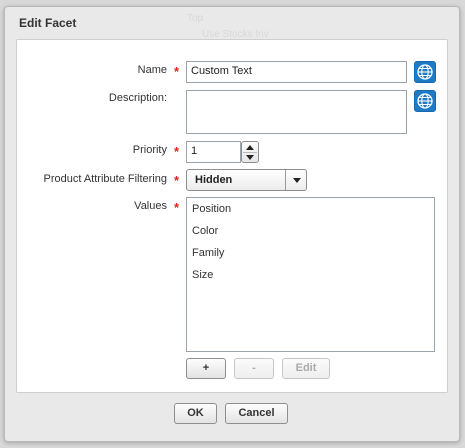 The width and height of the screenshot is (465, 448). Describe the element at coordinates (296, 112) in the screenshot. I see `description-field` at that location.